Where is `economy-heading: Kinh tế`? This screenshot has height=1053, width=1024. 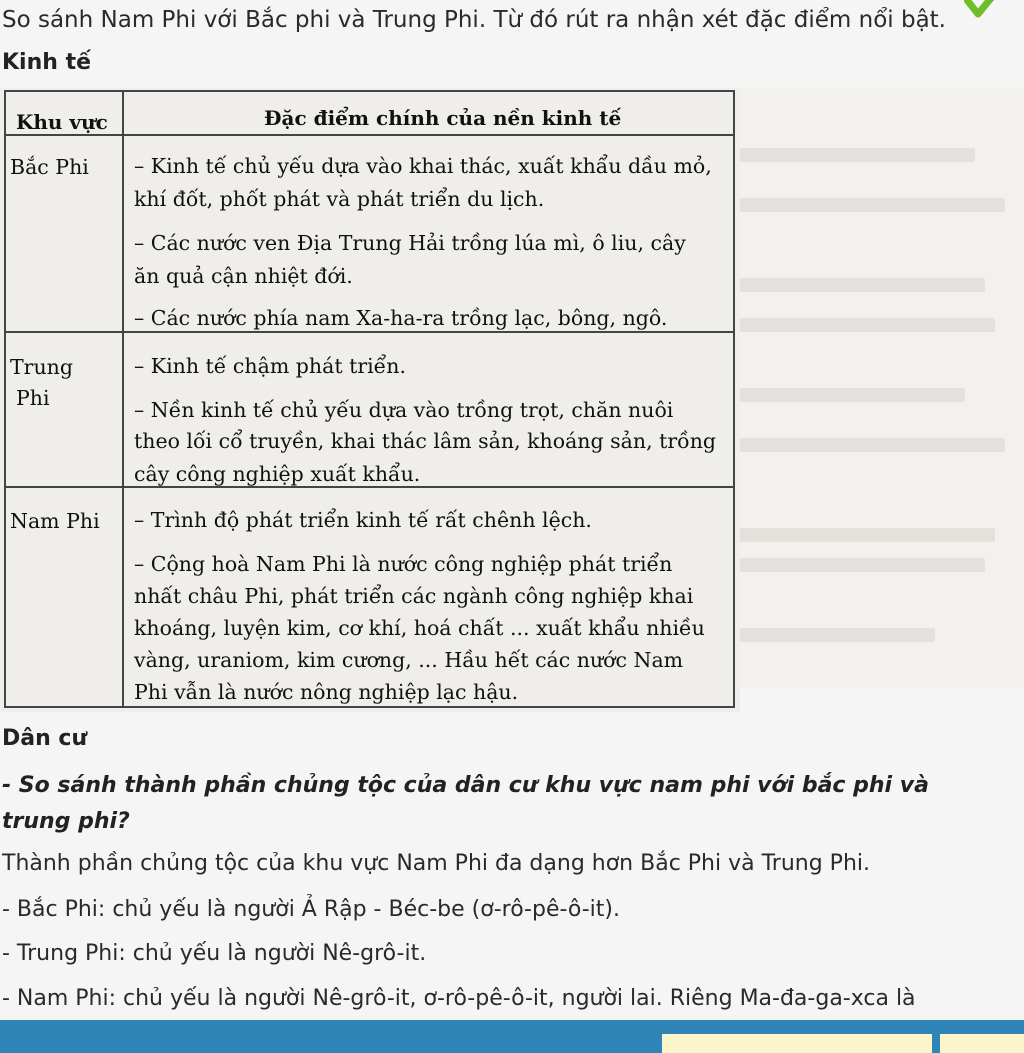 economy-heading: Kinh tế is located at coordinates (47, 62).